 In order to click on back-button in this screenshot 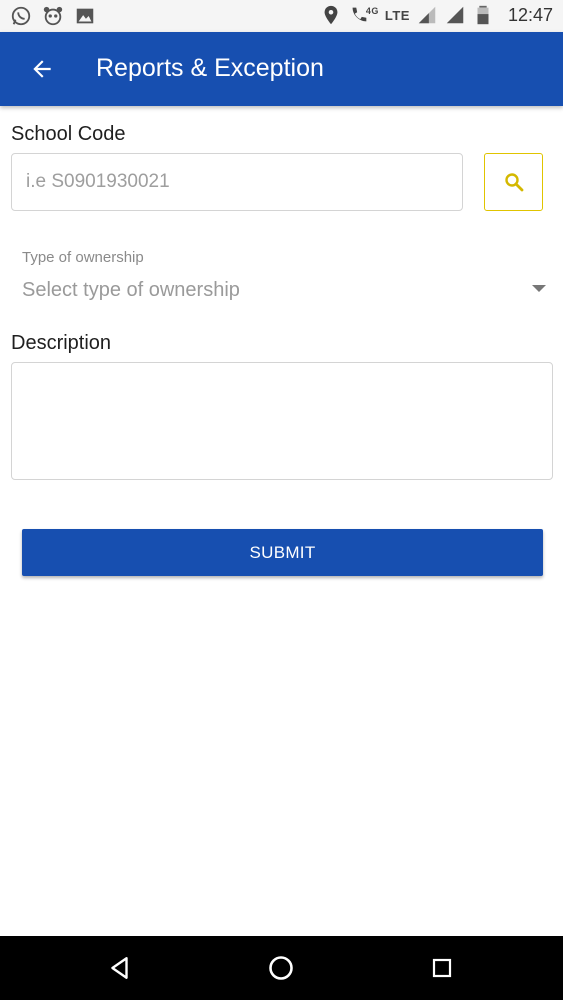, I will do `click(42, 69)`.